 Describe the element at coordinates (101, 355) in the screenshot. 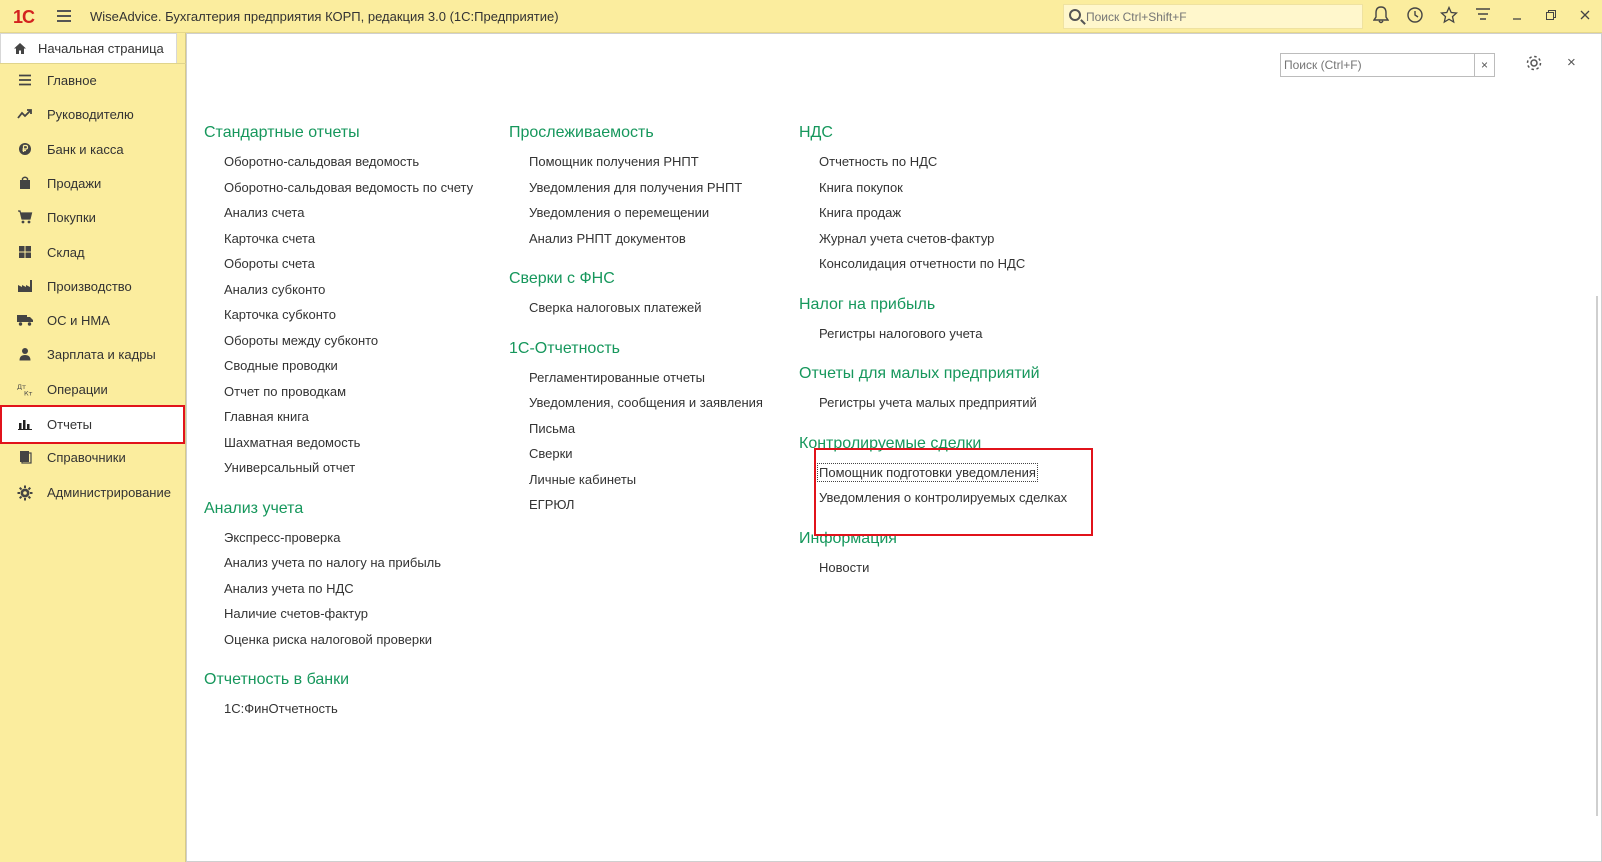

I see `sidebar-item-label: Зарплата и кадры` at that location.